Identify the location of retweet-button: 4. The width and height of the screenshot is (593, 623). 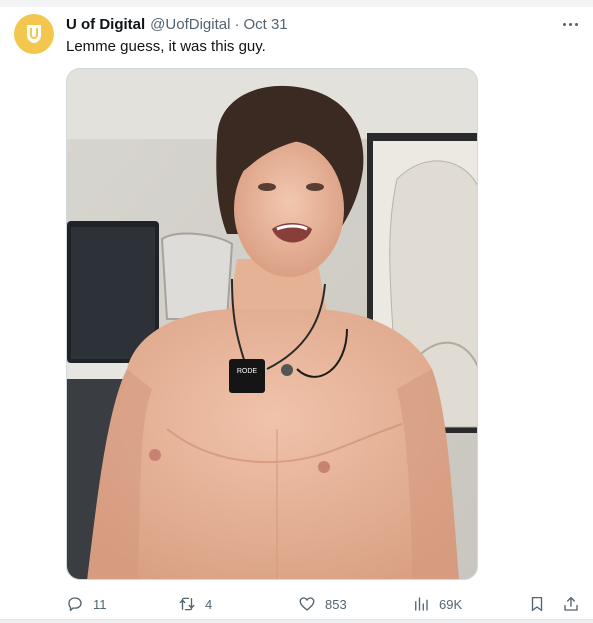
(195, 604).